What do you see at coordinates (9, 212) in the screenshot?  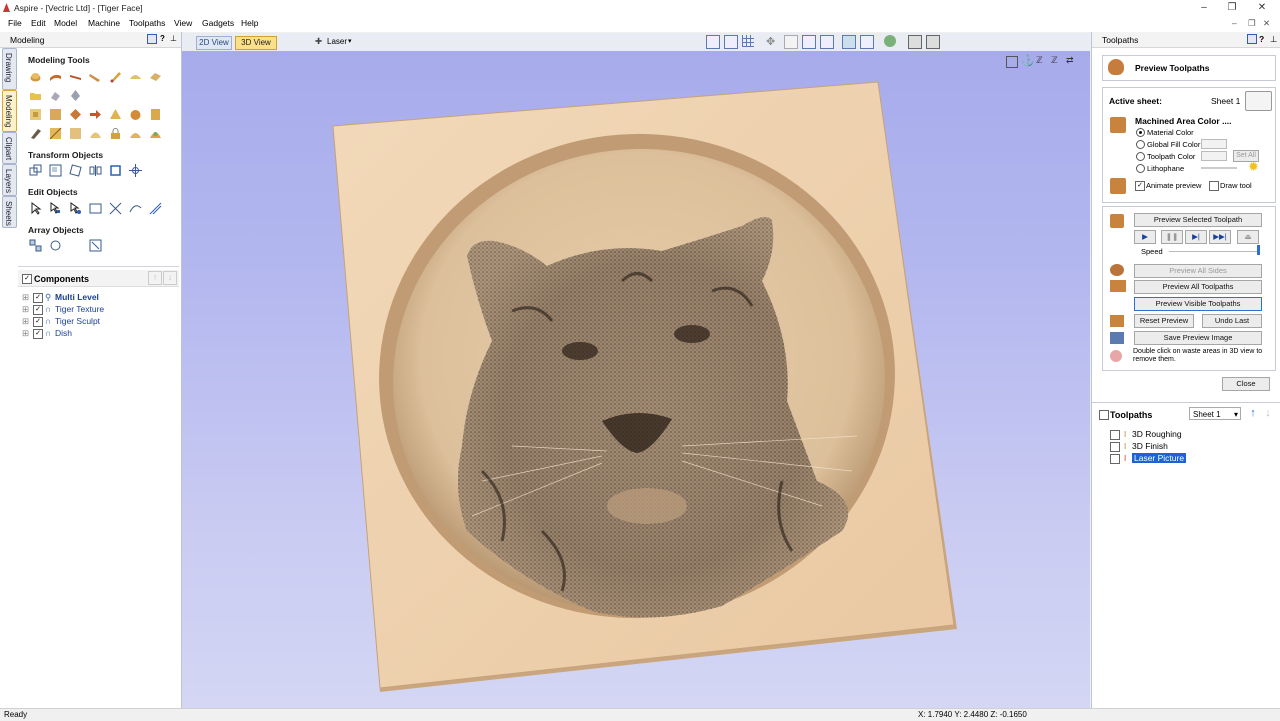 I see `tab-sheets: Sheets` at bounding box center [9, 212].